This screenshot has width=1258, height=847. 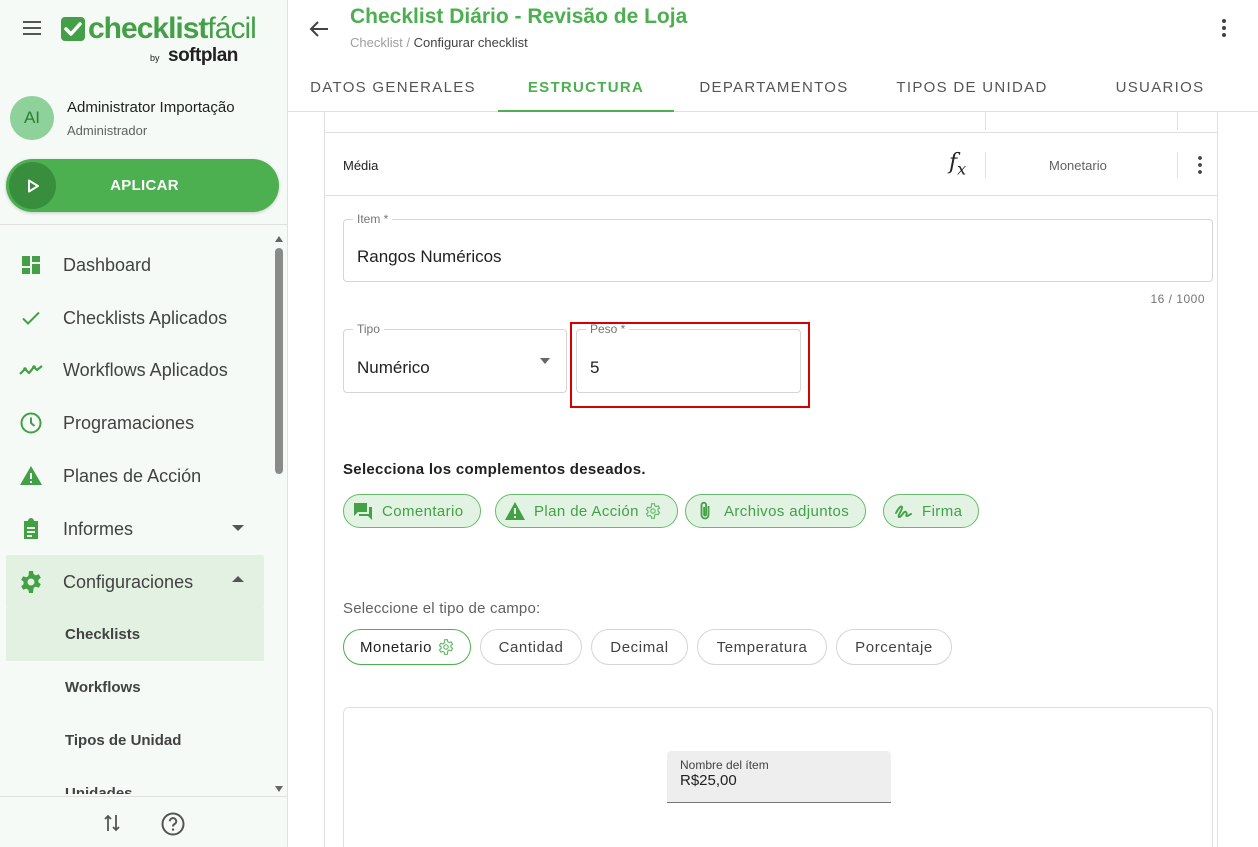 I want to click on sidebar-subitem-label: Tipos de Unidad, so click(x=123, y=740).